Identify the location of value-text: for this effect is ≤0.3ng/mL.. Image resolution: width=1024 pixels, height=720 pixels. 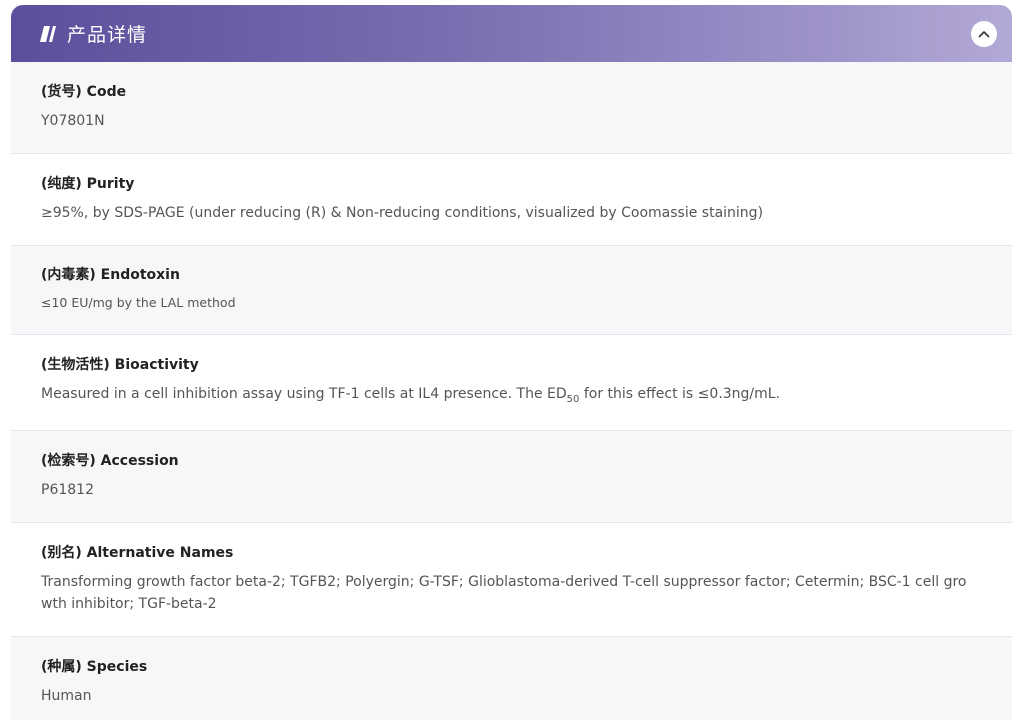
(680, 394).